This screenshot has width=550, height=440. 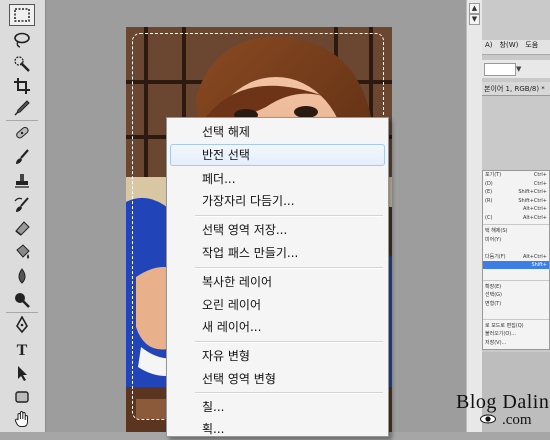 What do you see at coordinates (496, 231) in the screenshot?
I see `right-menu-label: 택 해제(S)` at bounding box center [496, 231].